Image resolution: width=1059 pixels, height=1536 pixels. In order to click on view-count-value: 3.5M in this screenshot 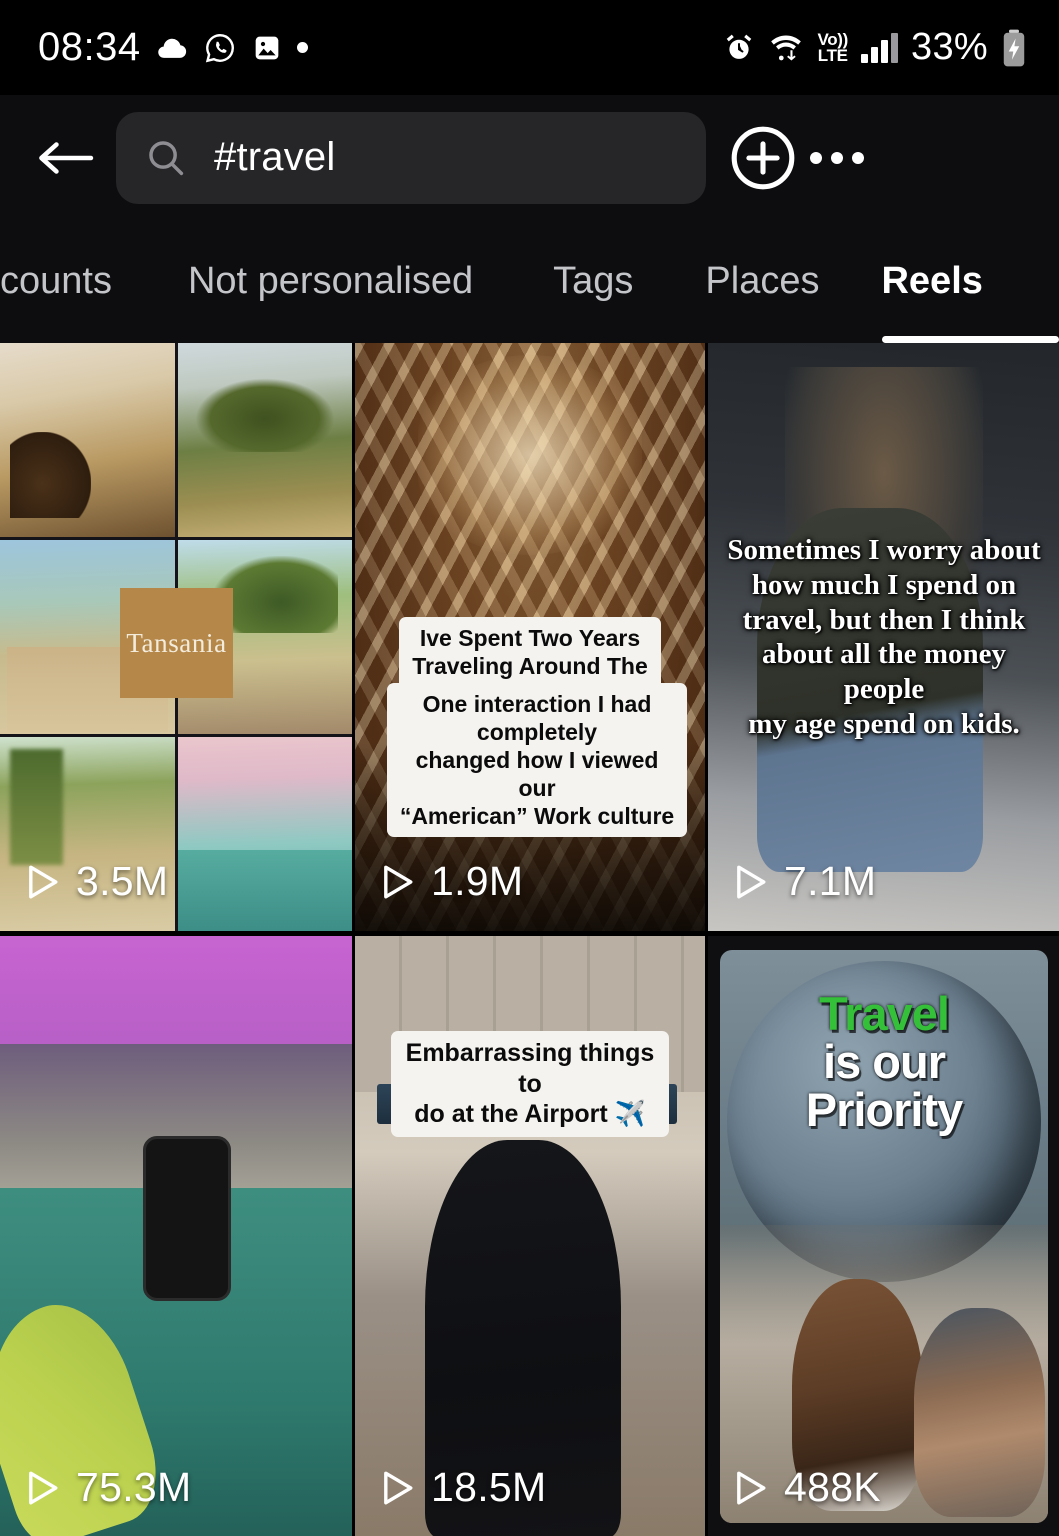, I will do `click(122, 881)`.